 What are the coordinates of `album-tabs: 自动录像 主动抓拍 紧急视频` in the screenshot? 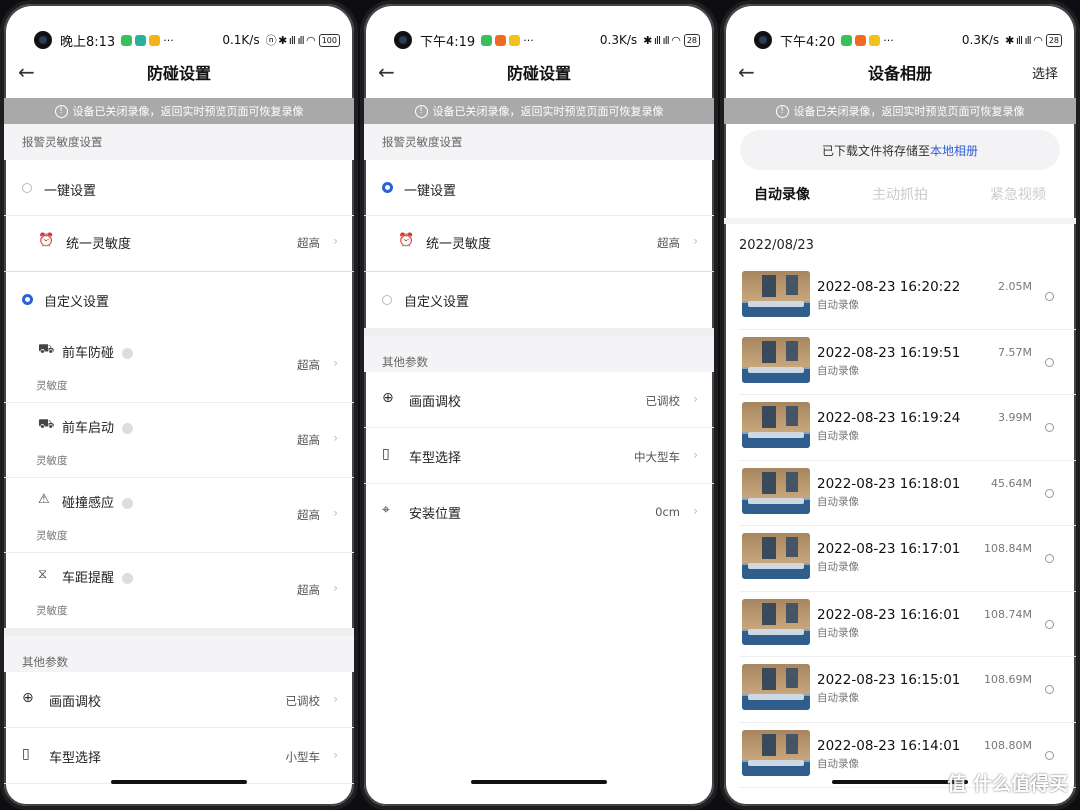 It's located at (900, 197).